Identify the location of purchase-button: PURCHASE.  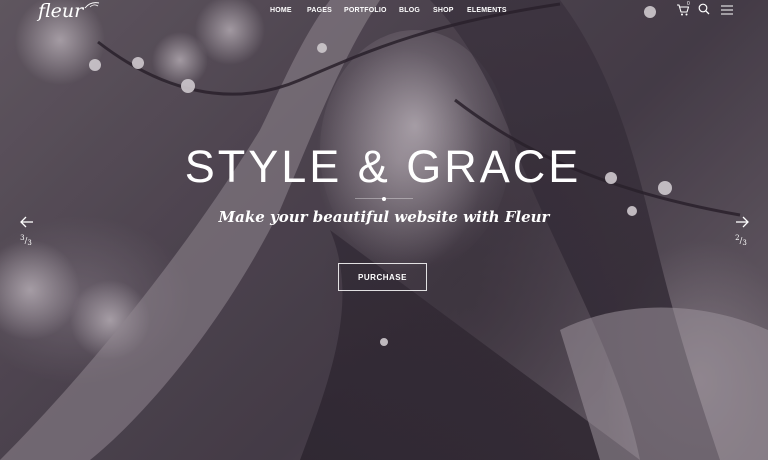
(382, 277).